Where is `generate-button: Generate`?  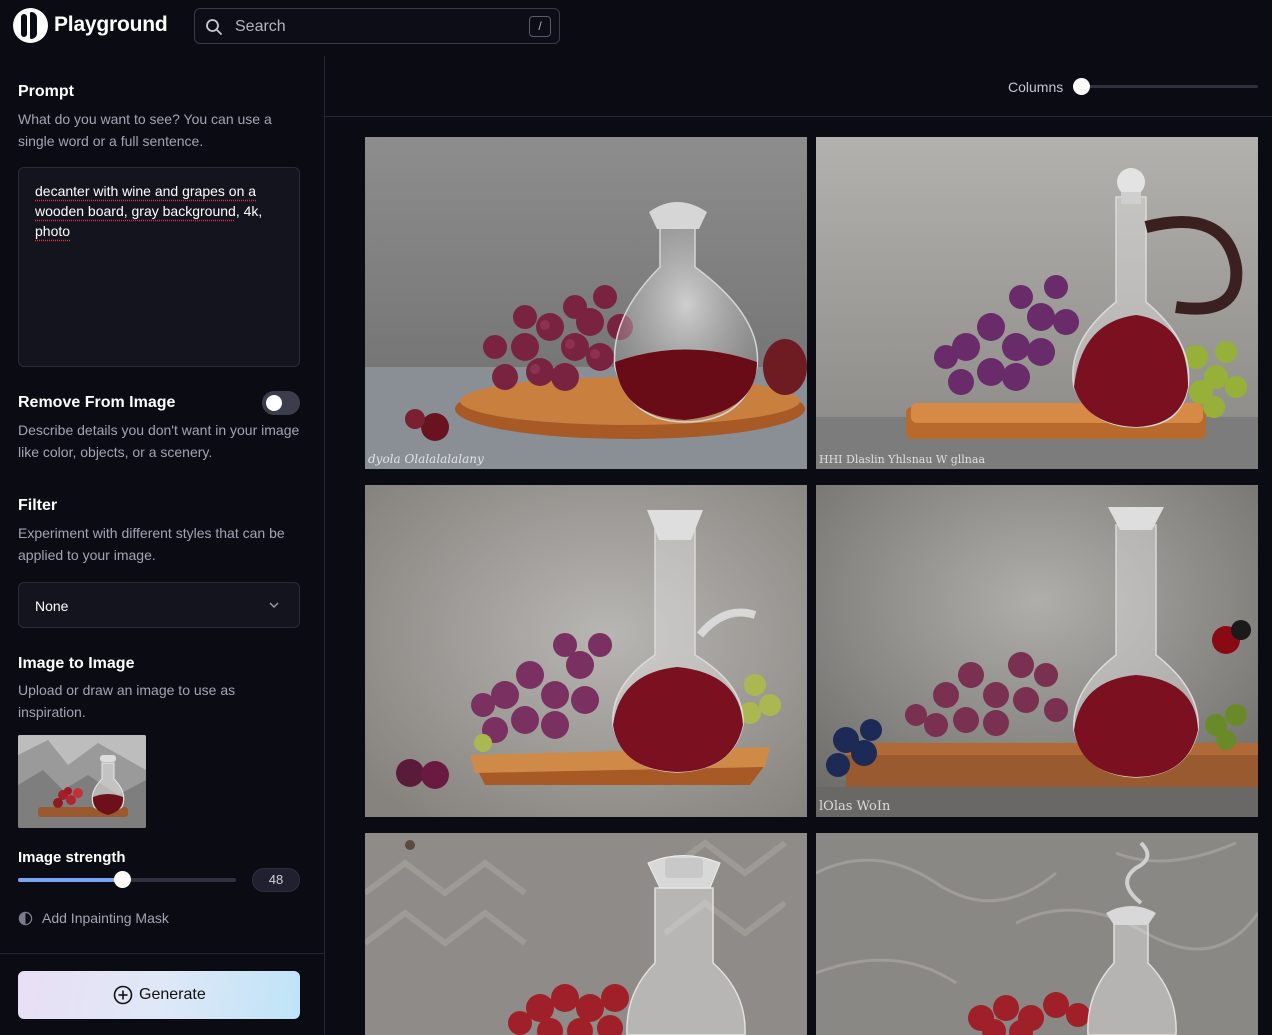
generate-button: Generate is located at coordinates (159, 995).